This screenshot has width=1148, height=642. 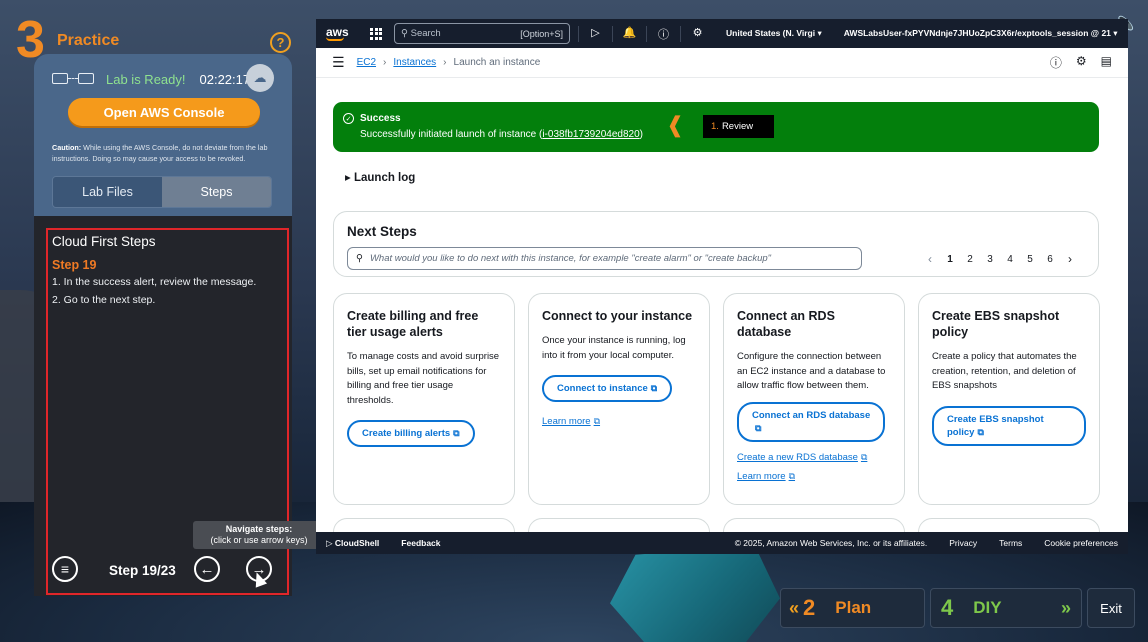 I want to click on region-selector: United States (N. Virgi ▾, so click(x=774, y=33).